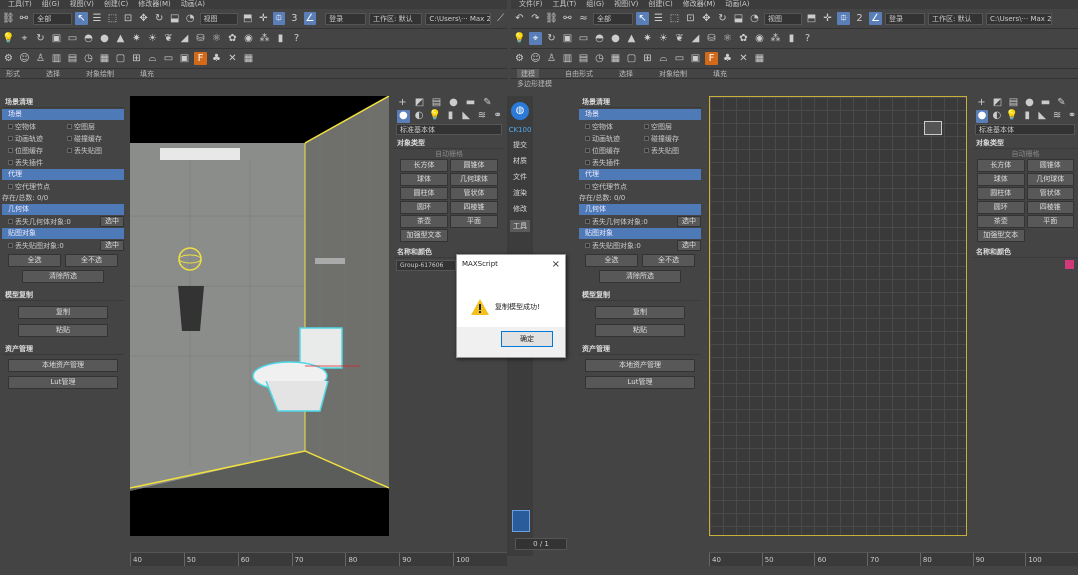 Image resolution: width=1078 pixels, height=575 pixels. I want to click on scale-icon: ⬓, so click(174, 18).